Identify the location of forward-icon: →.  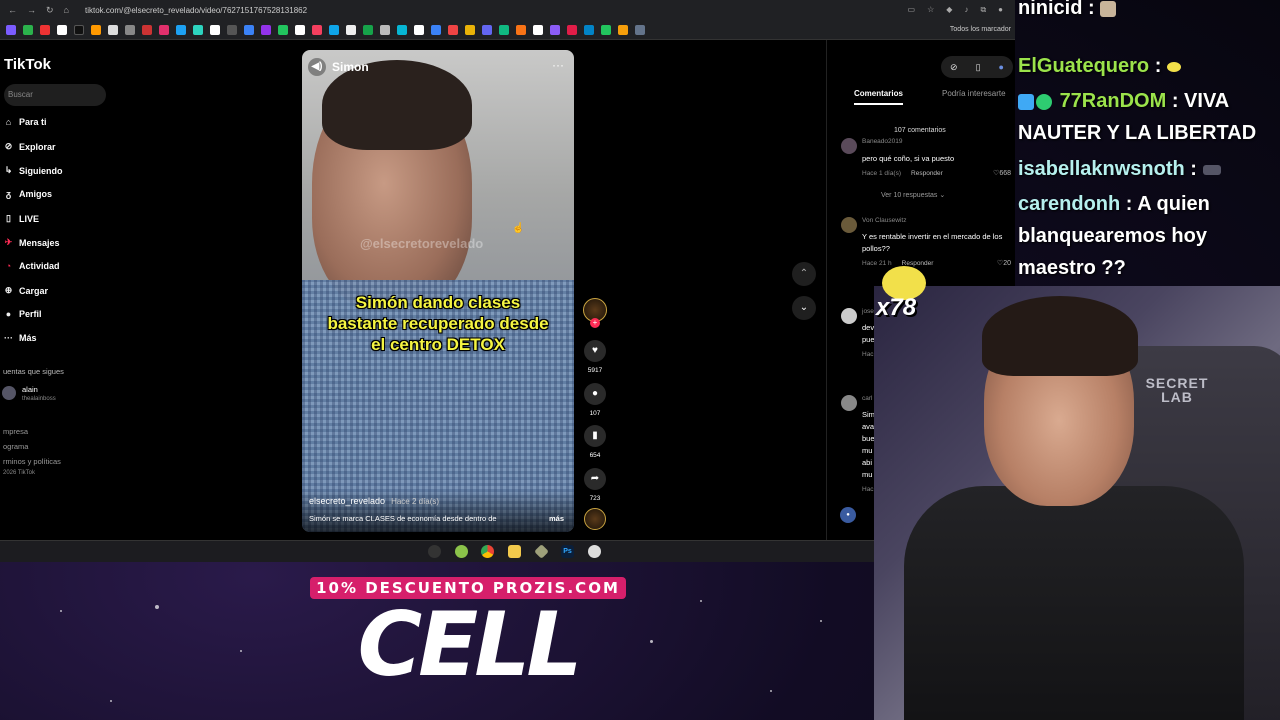
(31, 10).